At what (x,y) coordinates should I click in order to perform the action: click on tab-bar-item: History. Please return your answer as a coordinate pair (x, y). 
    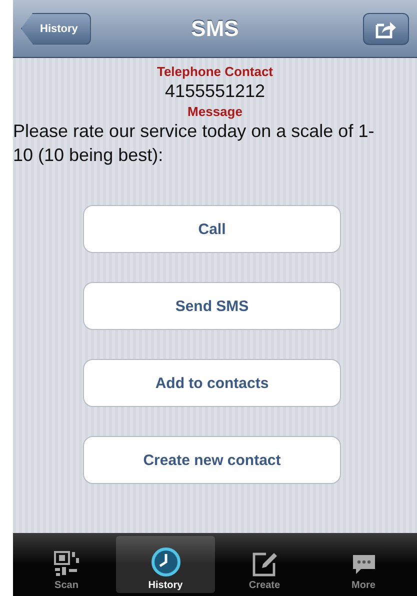
    Looking at the image, I should click on (165, 564).